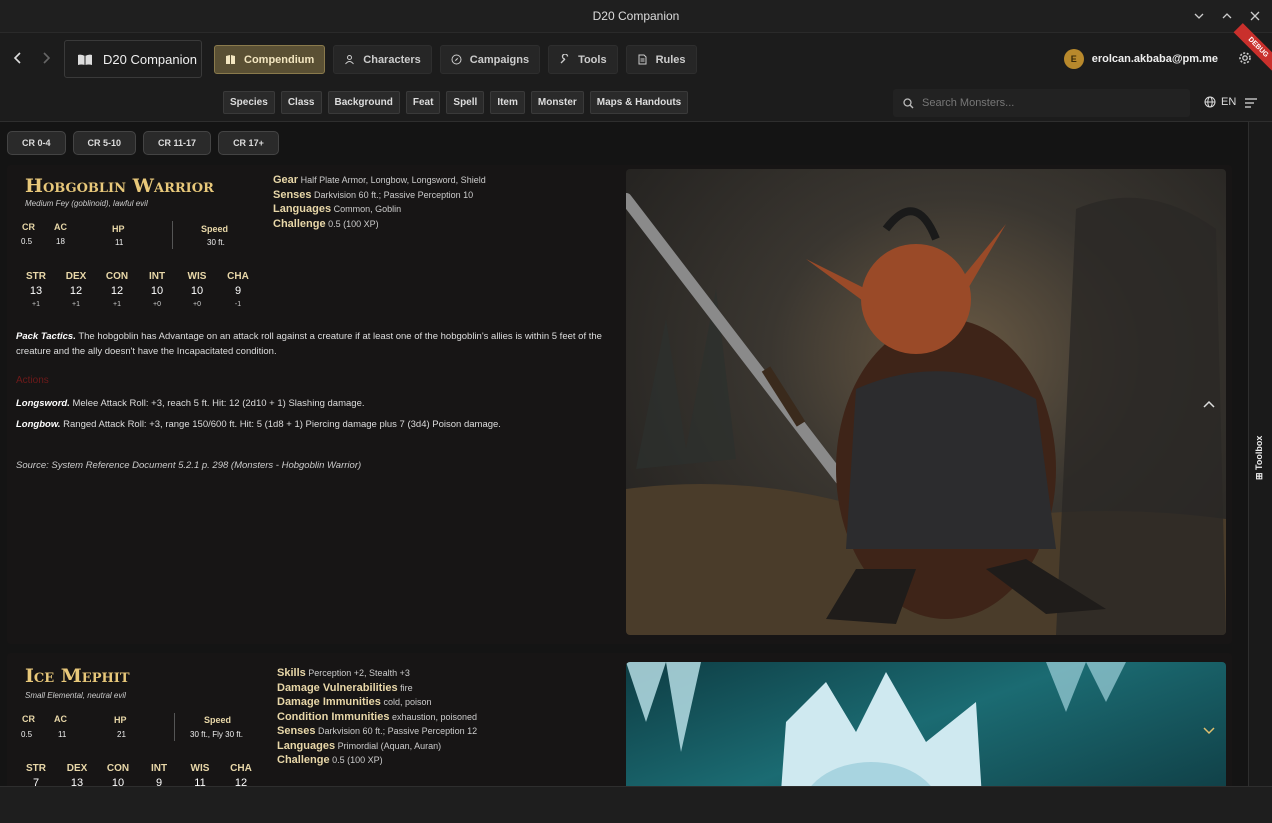 The height and width of the screenshot is (823, 1272). Describe the element at coordinates (490, 59) in the screenshot. I see `tab-campaigns: Campaigns` at that location.